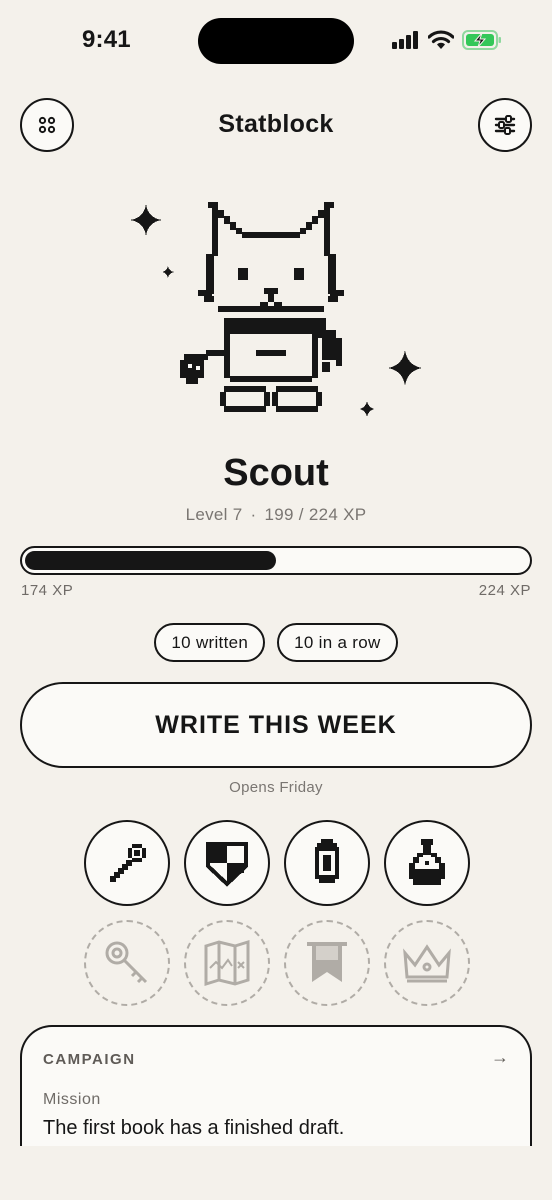 This screenshot has height=1200, width=552. I want to click on crown-badge-icon, so click(427, 963).